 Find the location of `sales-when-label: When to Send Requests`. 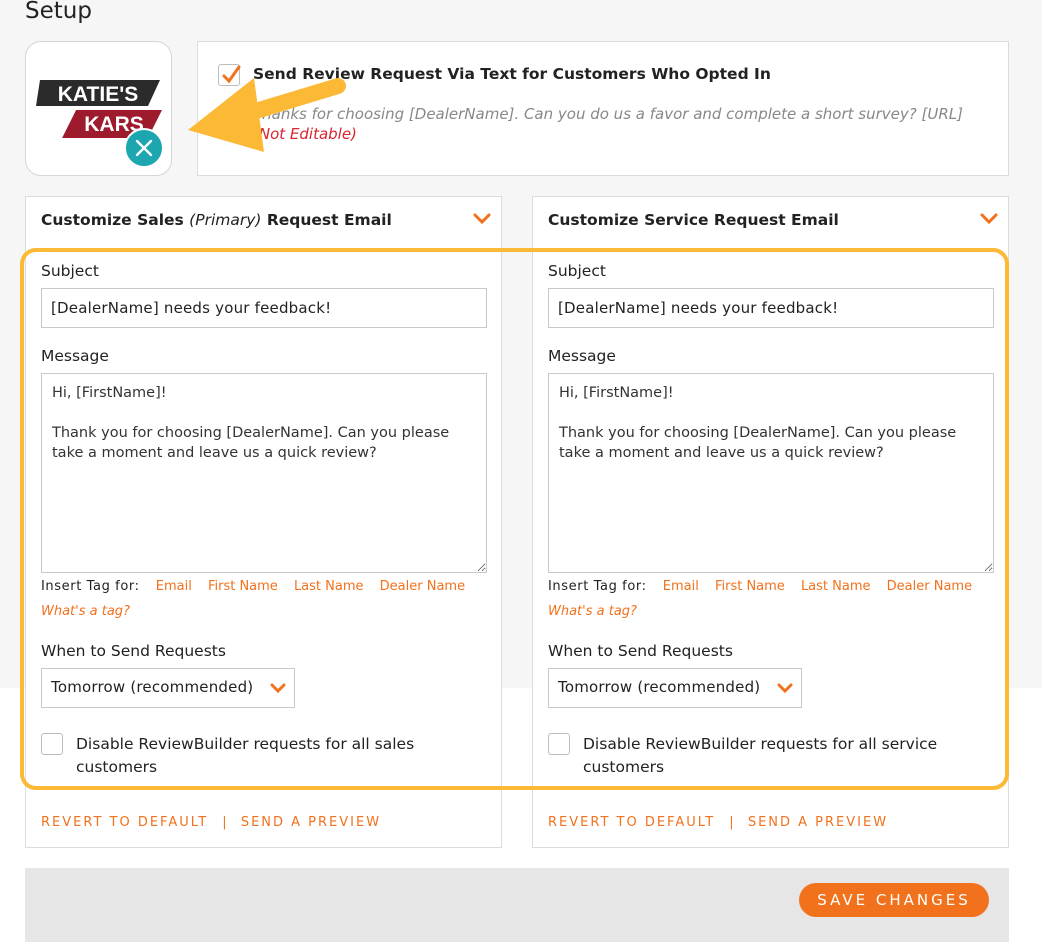

sales-when-label: When to Send Requests is located at coordinates (133, 651).